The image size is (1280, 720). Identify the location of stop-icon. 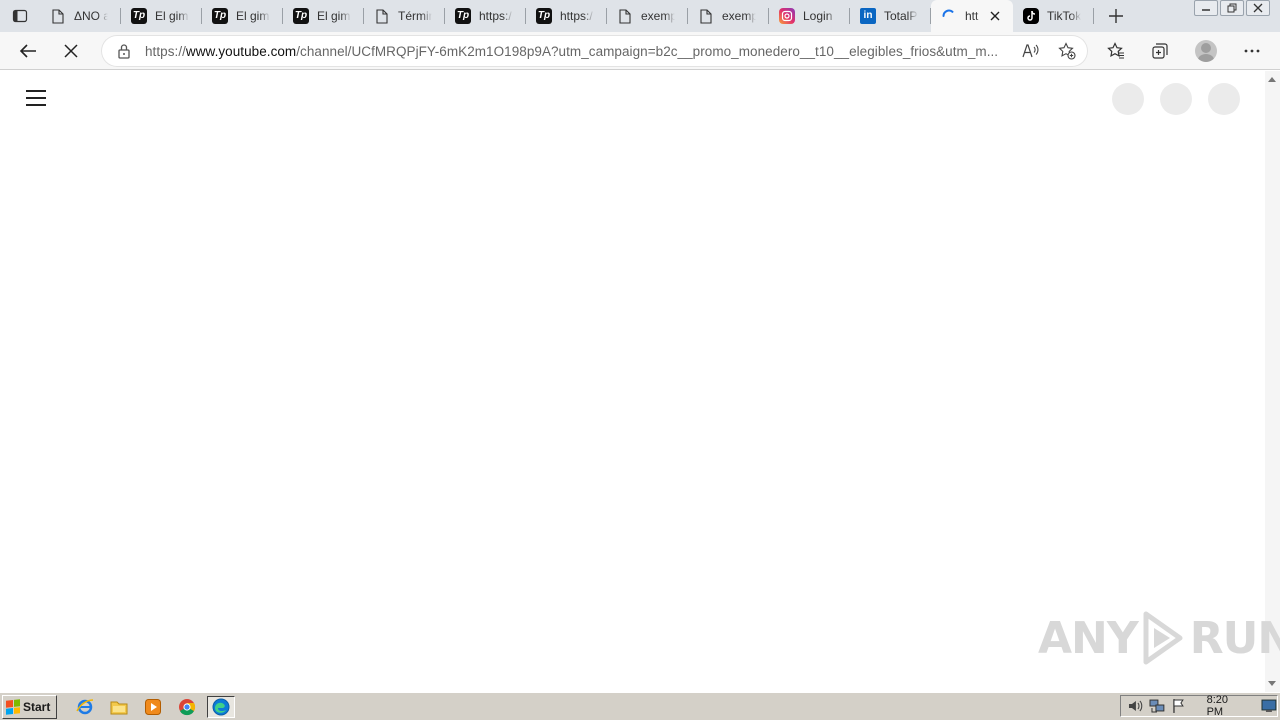
(71, 50).